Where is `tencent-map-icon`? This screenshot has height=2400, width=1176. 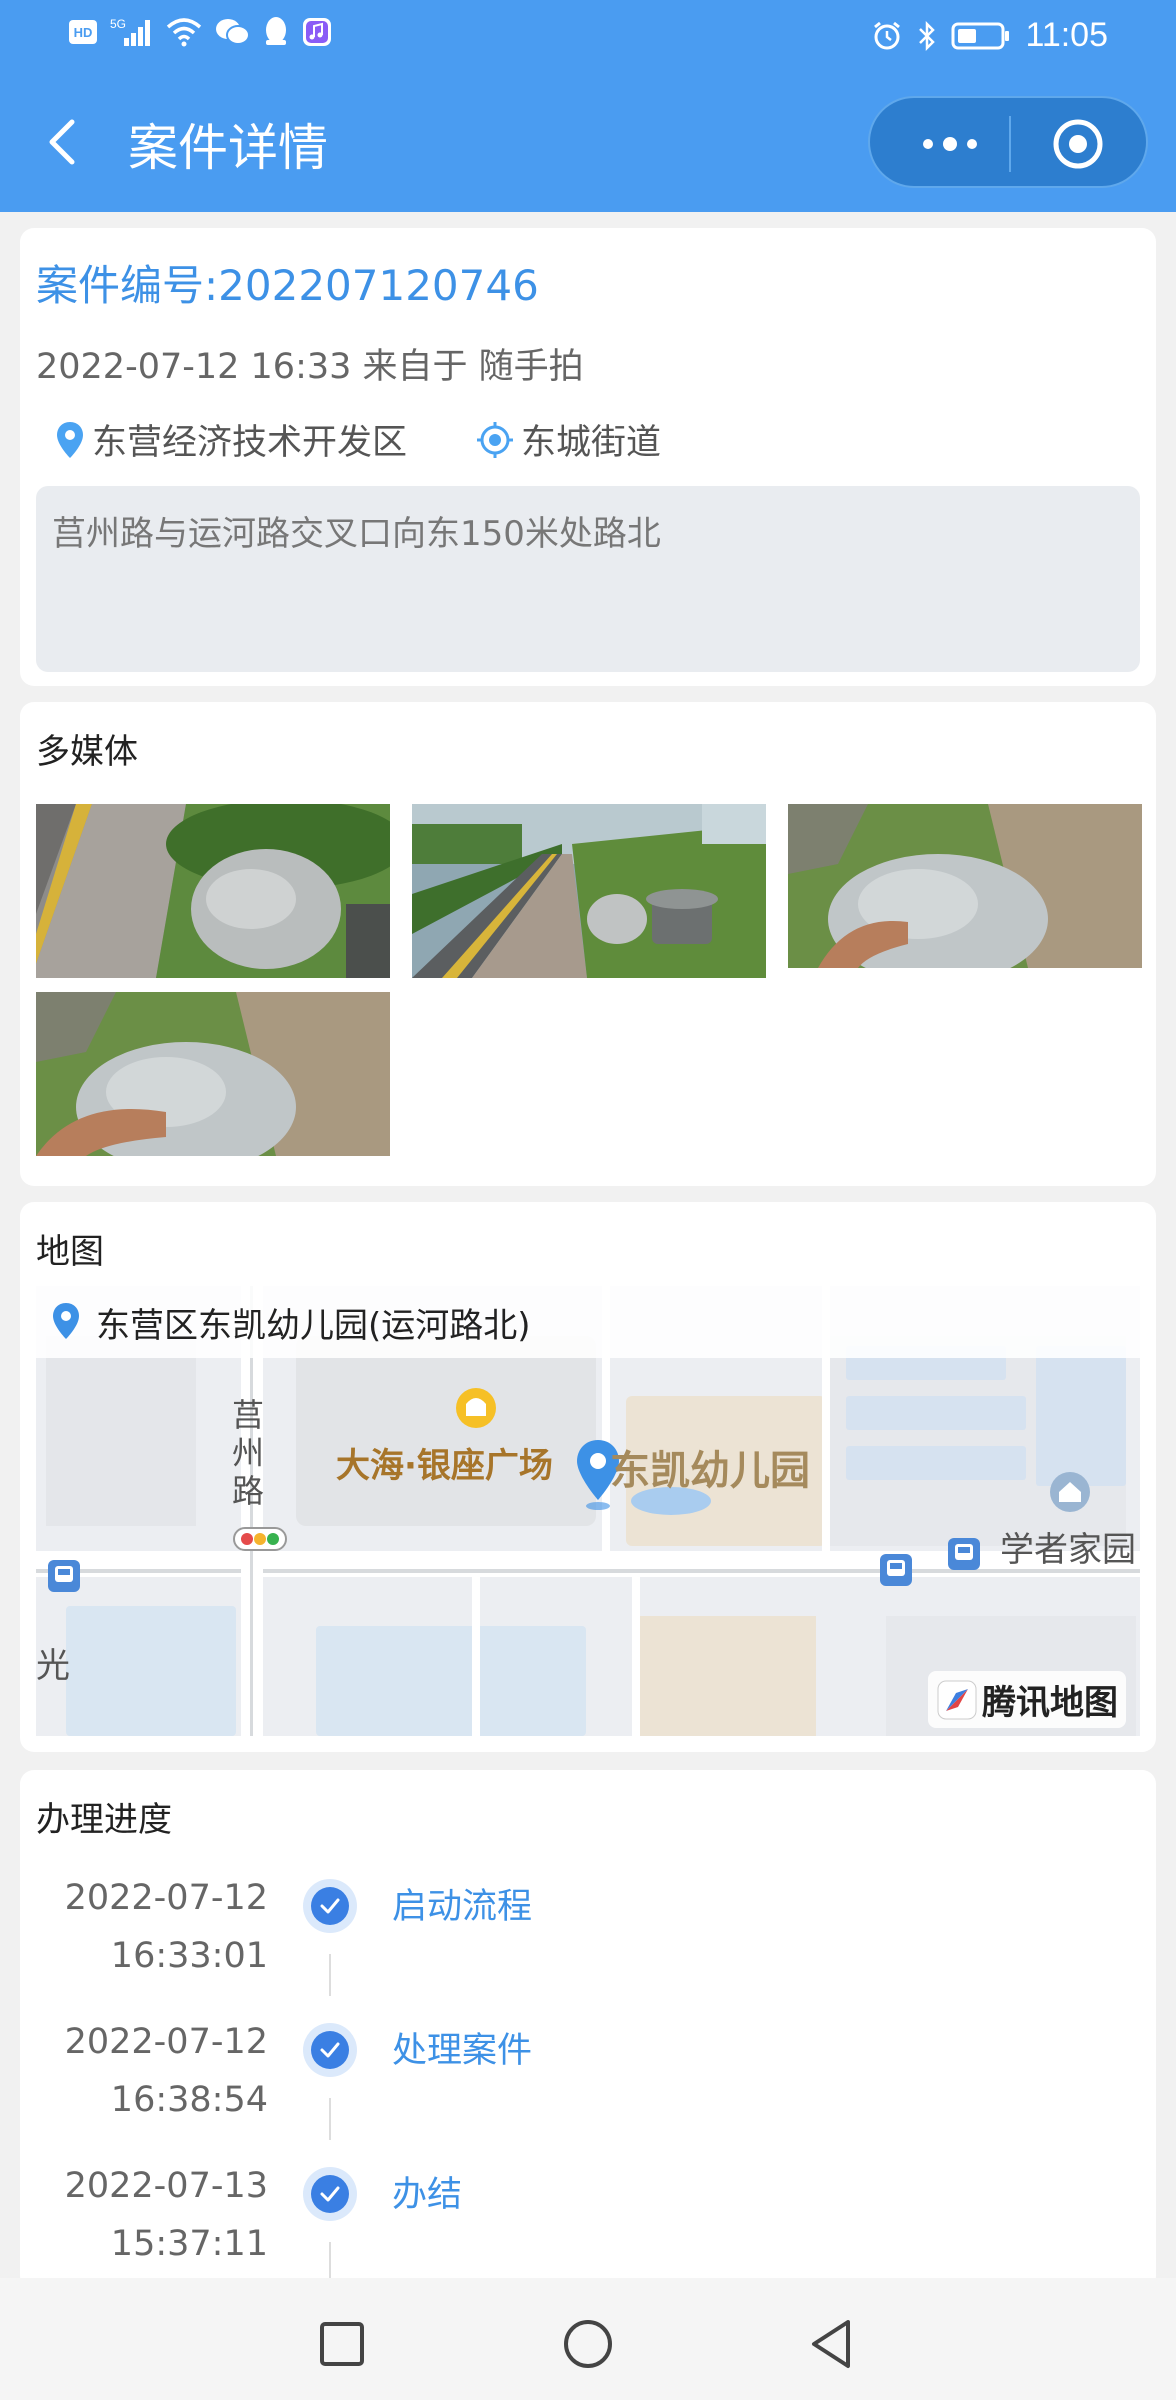 tencent-map-icon is located at coordinates (957, 1699).